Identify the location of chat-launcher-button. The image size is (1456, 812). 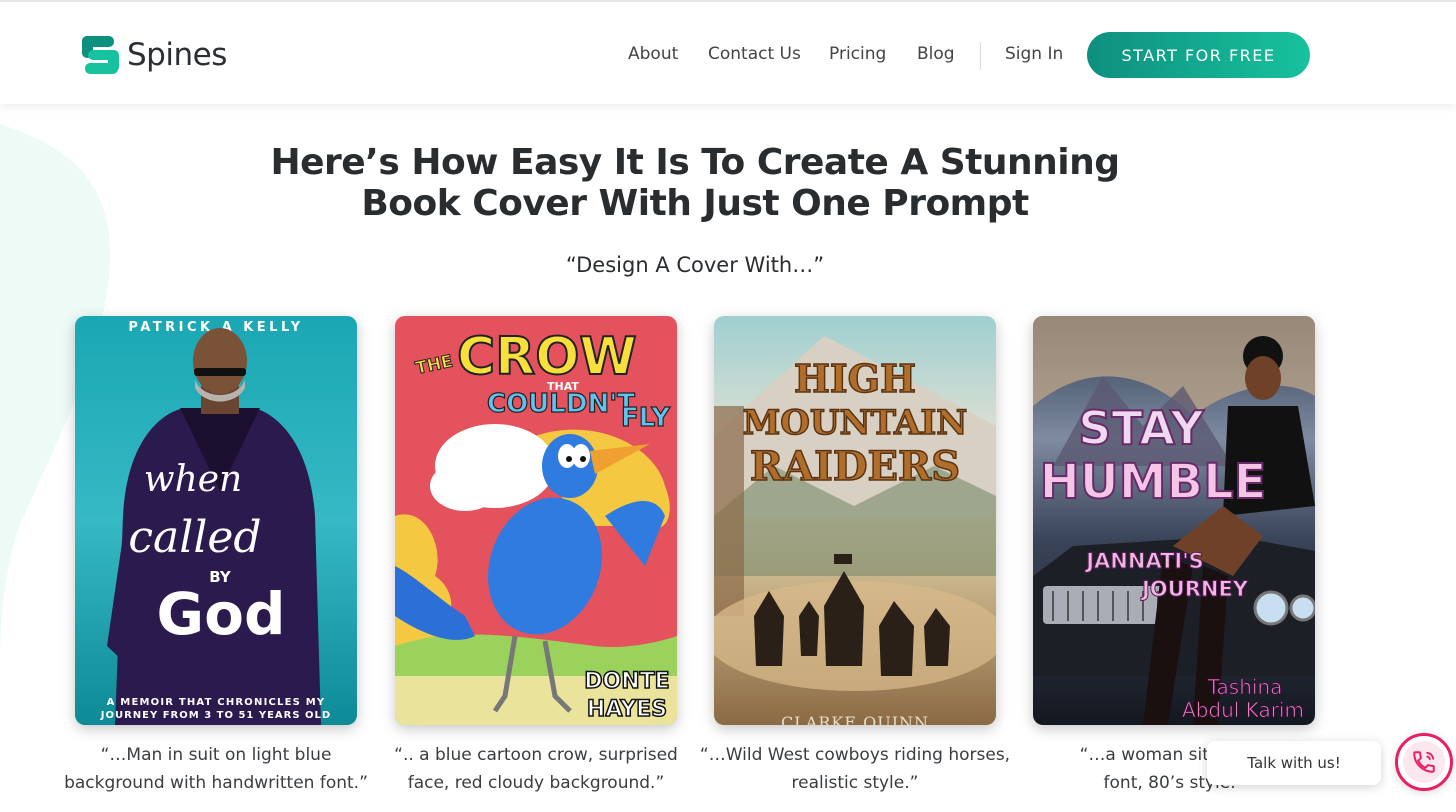
(1424, 762).